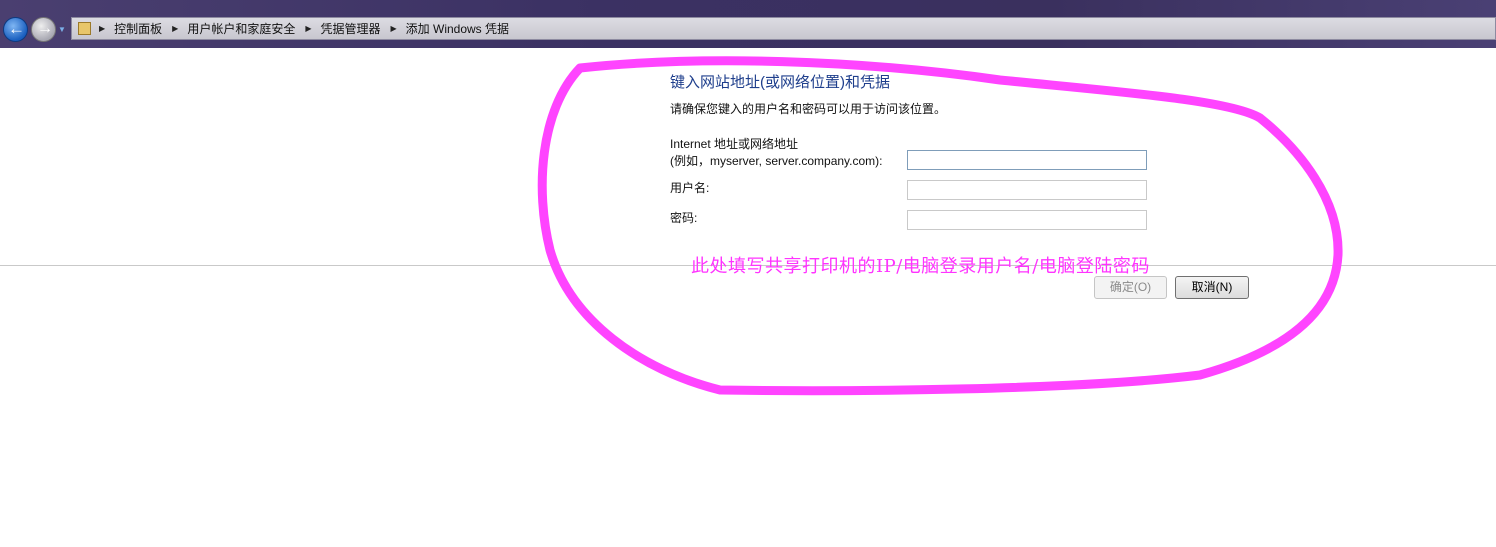 The width and height of the screenshot is (1496, 547). What do you see at coordinates (1027, 160) in the screenshot?
I see `address-input` at bounding box center [1027, 160].